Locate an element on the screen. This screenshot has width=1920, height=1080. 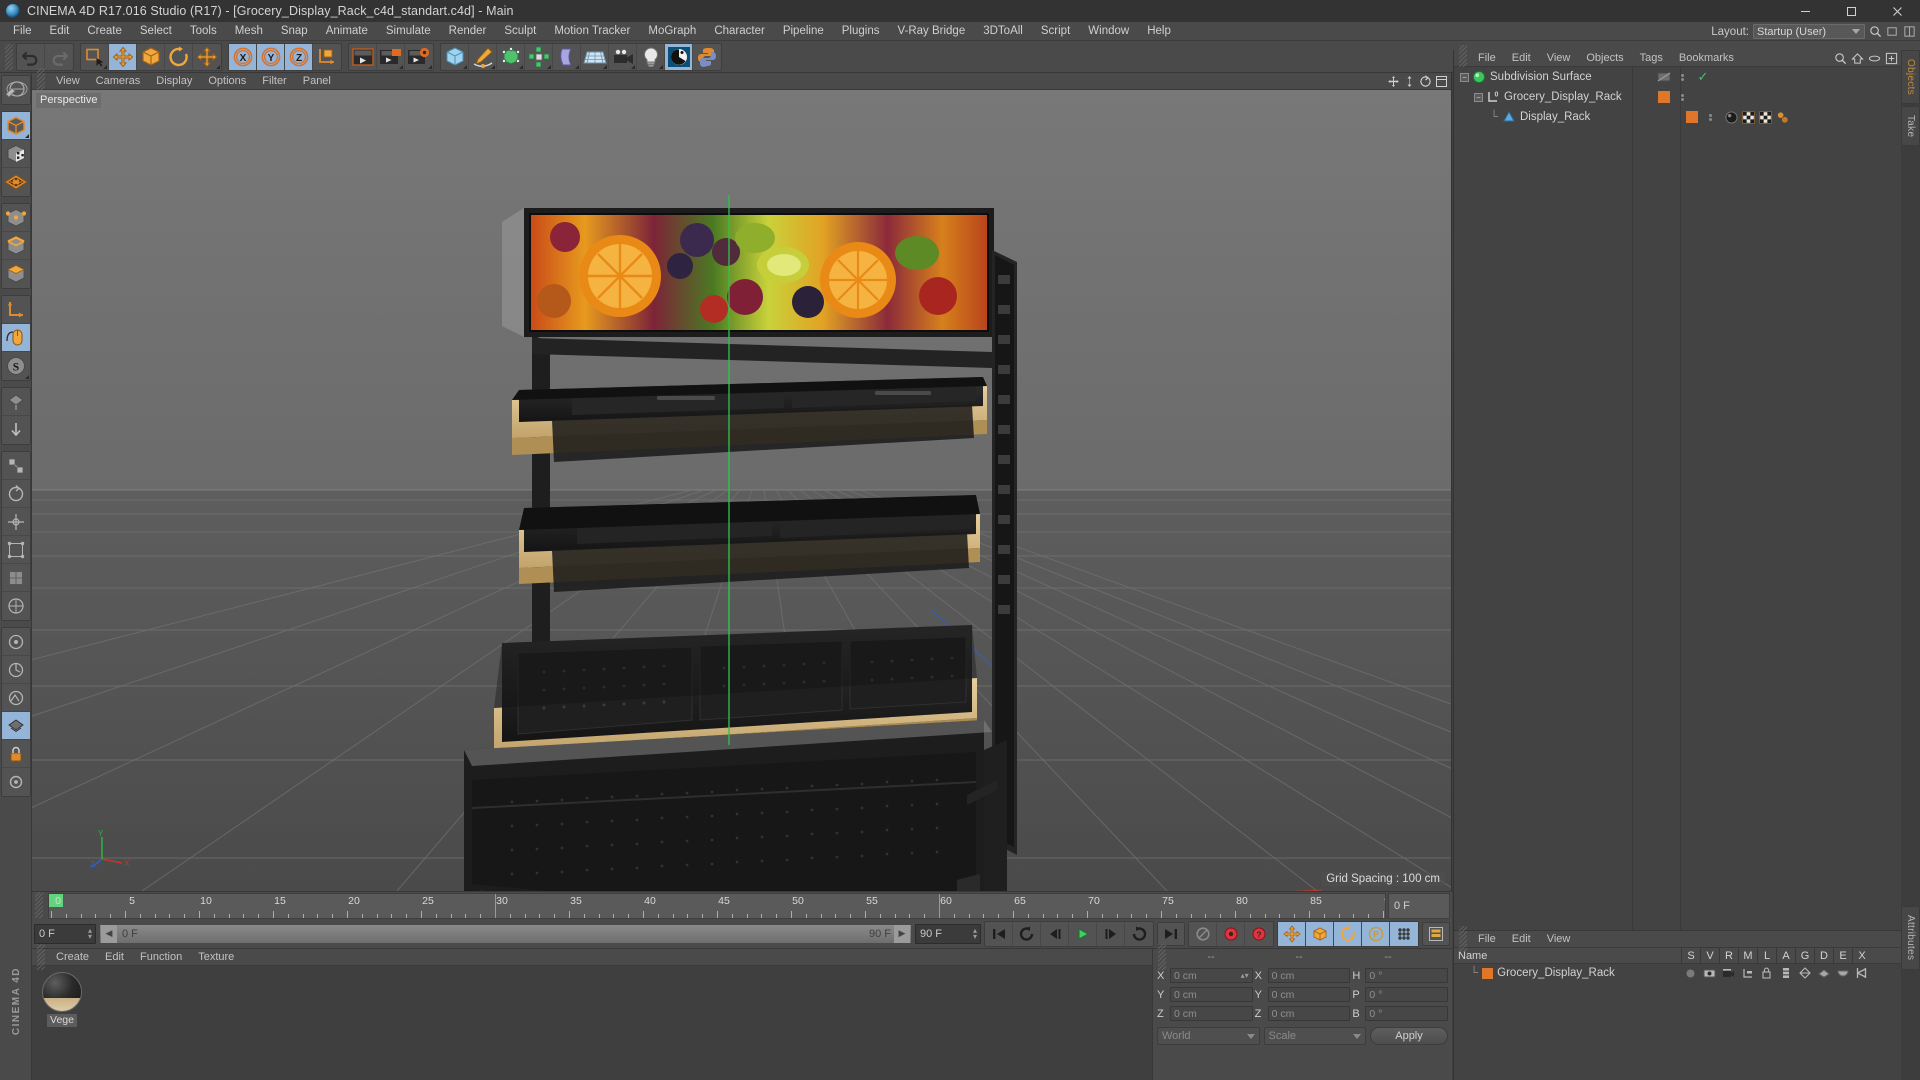
animate-layer-icon is located at coordinates (15, 642).